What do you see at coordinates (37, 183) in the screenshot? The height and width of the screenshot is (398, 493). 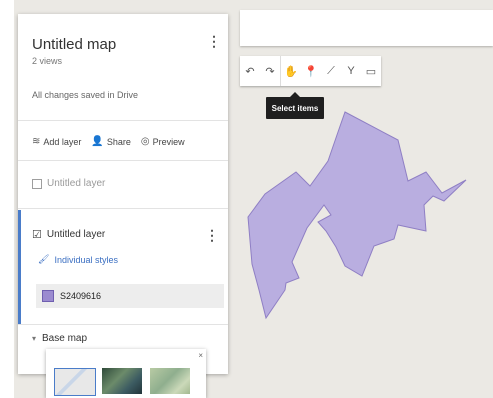 I see `layer-checkbox` at bounding box center [37, 183].